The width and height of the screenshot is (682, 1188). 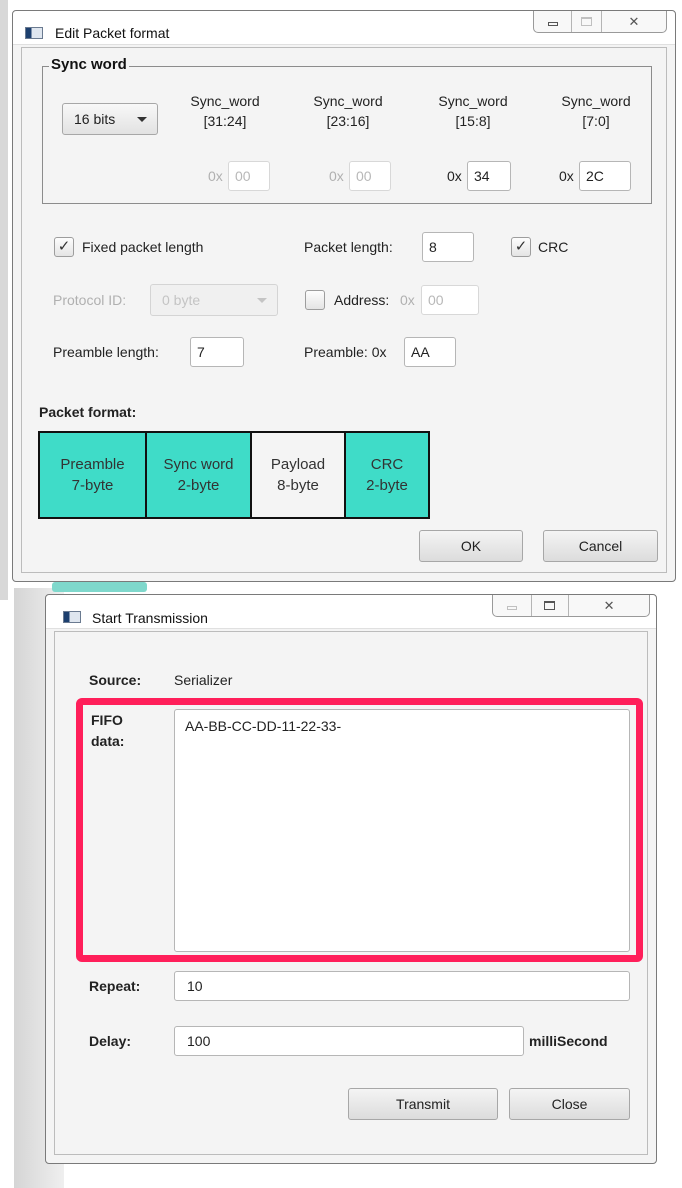 What do you see at coordinates (99, 587) in the screenshot?
I see `background-teal-fragment` at bounding box center [99, 587].